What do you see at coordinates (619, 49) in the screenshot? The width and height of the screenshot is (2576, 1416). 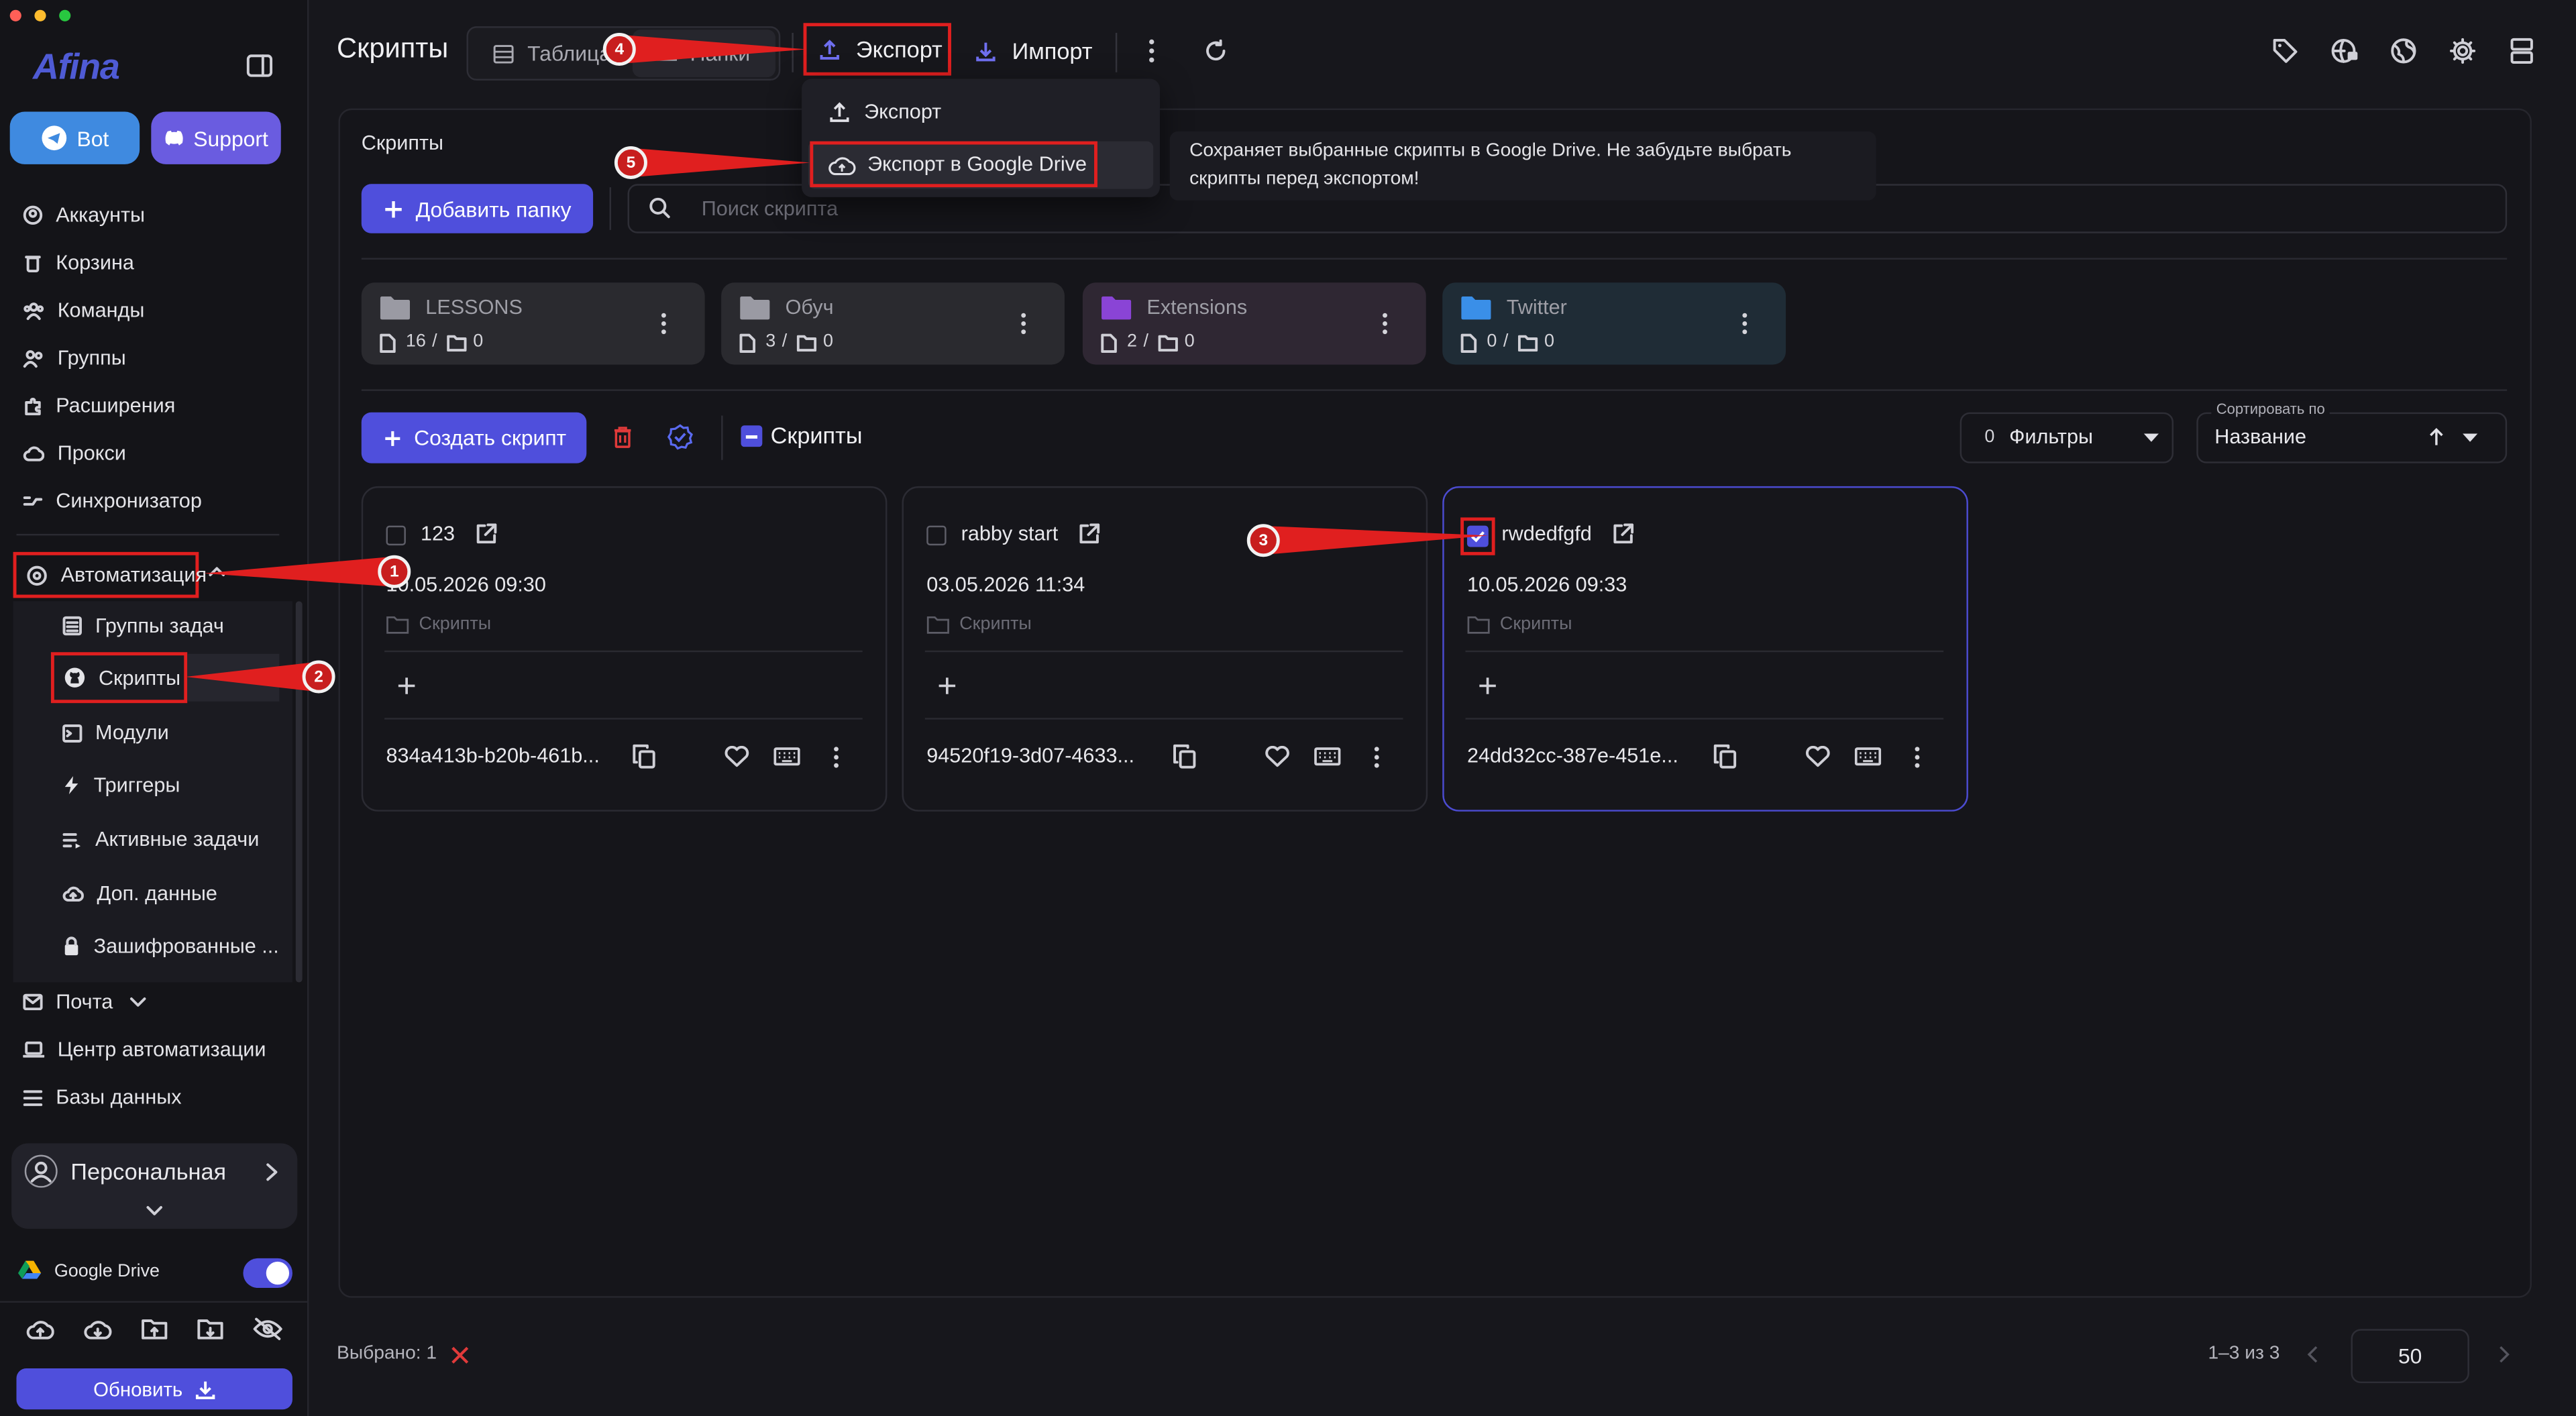 I see `annotation-badge-4: 4` at bounding box center [619, 49].